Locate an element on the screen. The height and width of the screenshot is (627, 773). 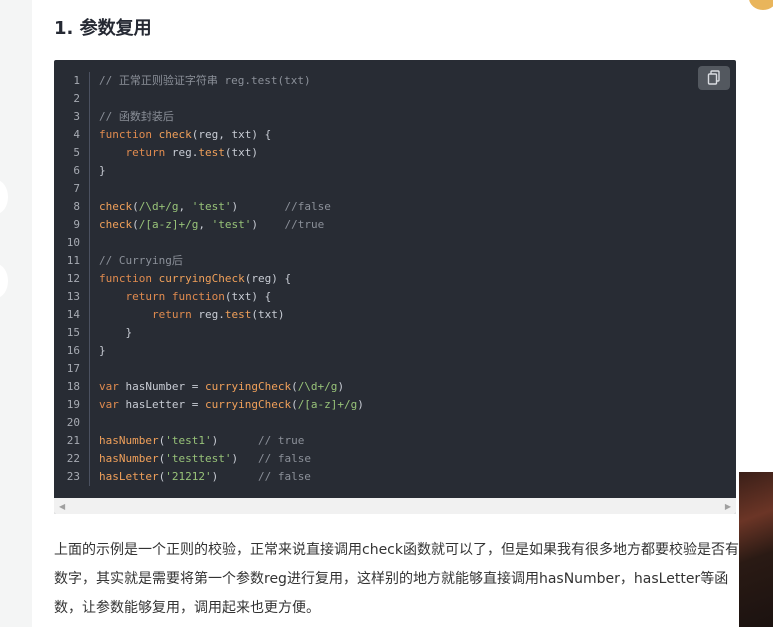
line-number: 10 is located at coordinates (73, 242).